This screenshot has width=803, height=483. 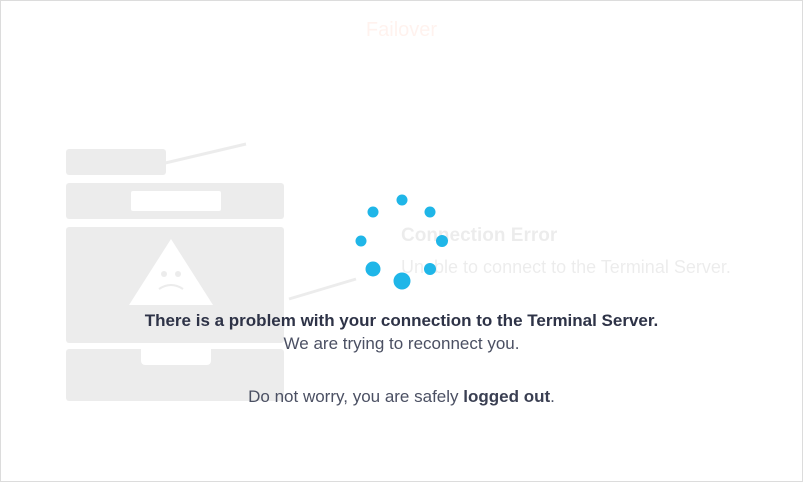 I want to click on logged-out-message: Do not worry, you are safely logged out., so click(x=401, y=397).